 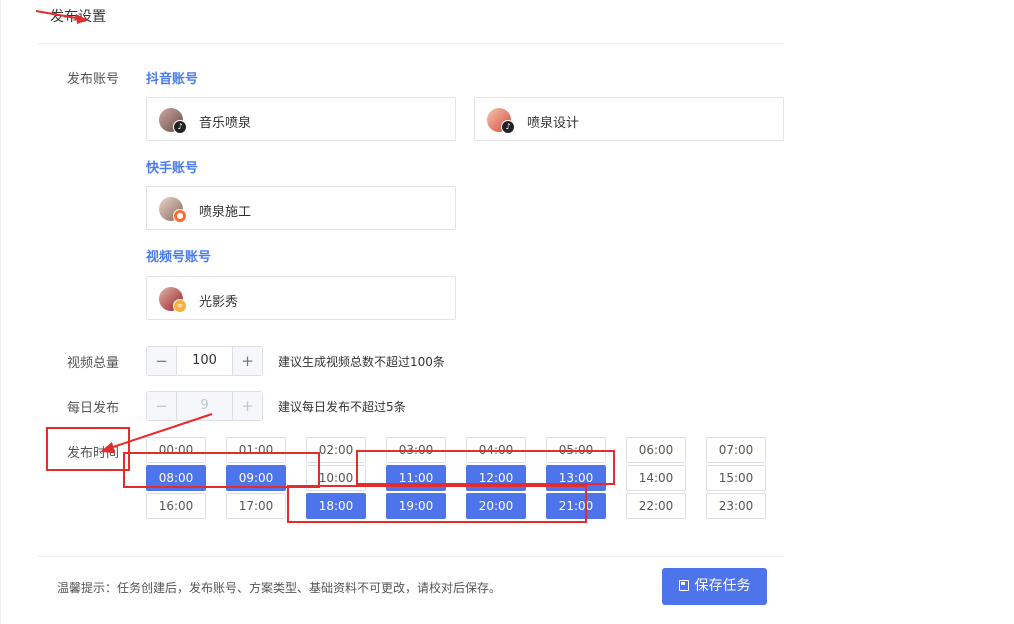 I want to click on douyin-group-title: 抖音账号, so click(x=172, y=79).